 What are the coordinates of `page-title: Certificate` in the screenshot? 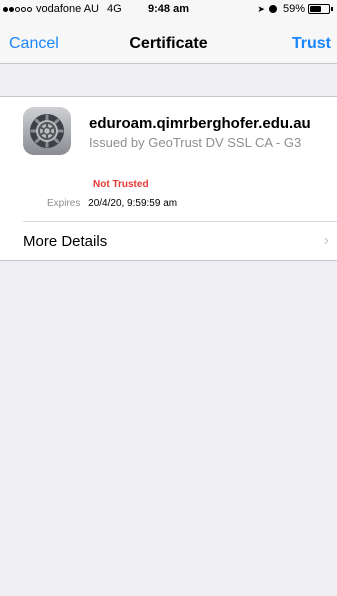 It's located at (168, 43).